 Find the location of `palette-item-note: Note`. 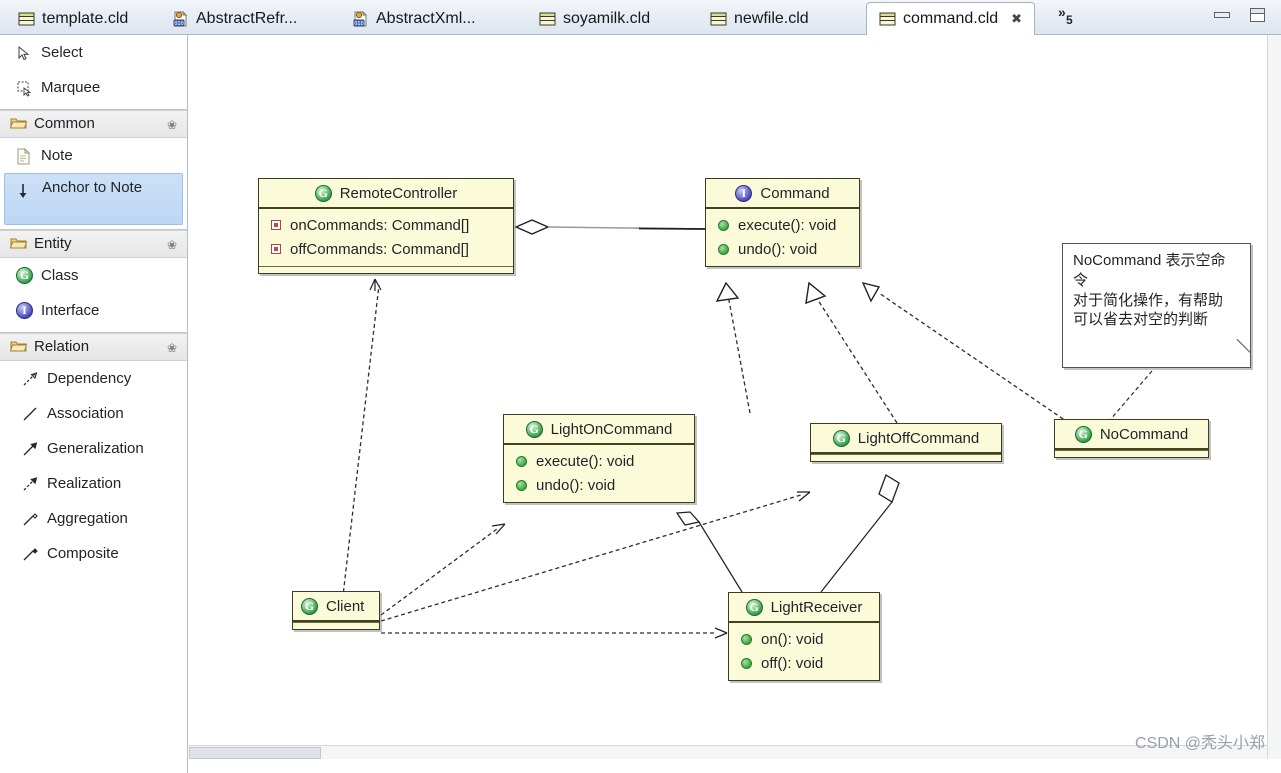

palette-item-note: Note is located at coordinates (93, 155).